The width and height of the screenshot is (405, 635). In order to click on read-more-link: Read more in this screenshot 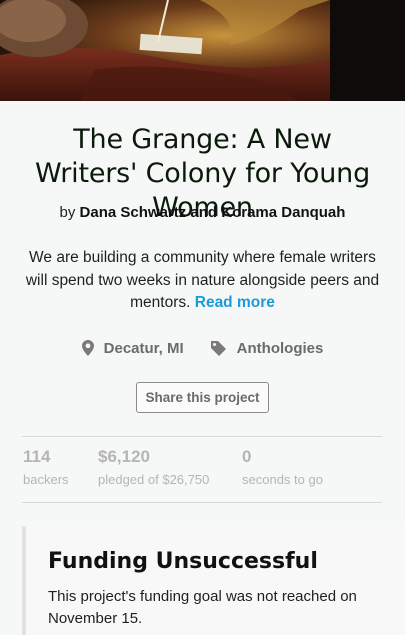, I will do `click(235, 302)`.